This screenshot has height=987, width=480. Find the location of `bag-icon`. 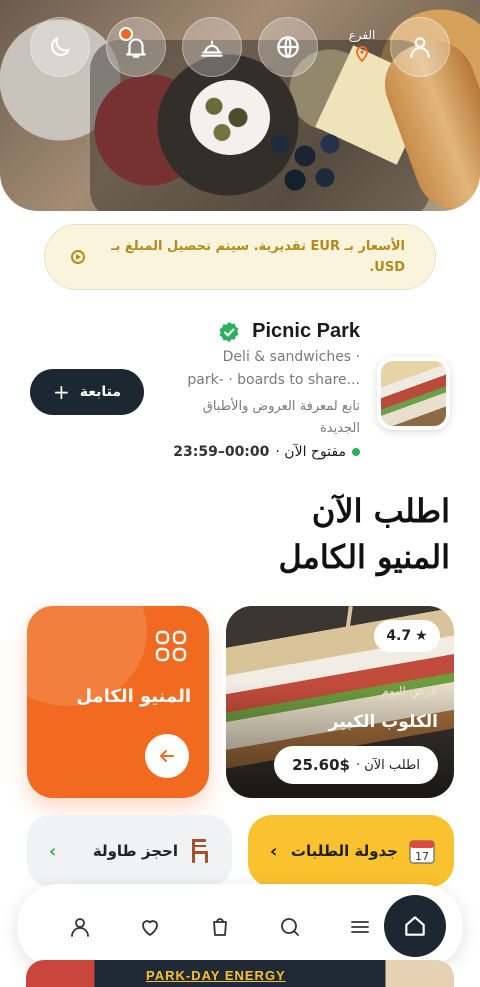

bag-icon is located at coordinates (220, 926).